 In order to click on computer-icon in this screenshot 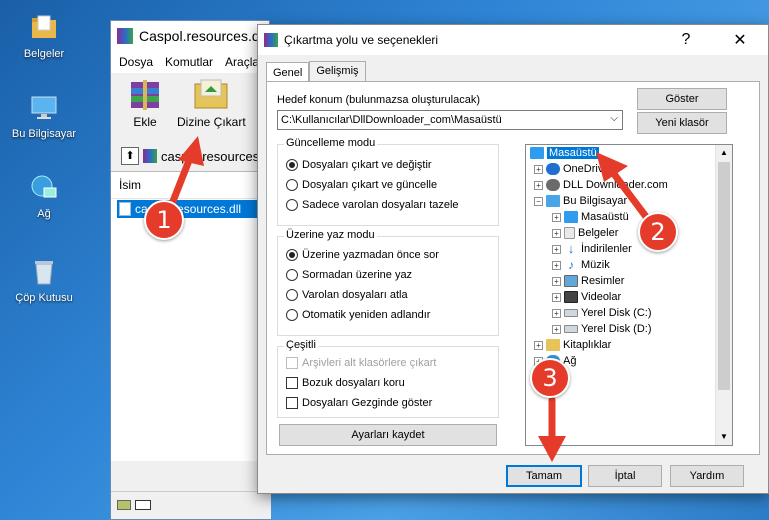, I will do `click(553, 201)`.